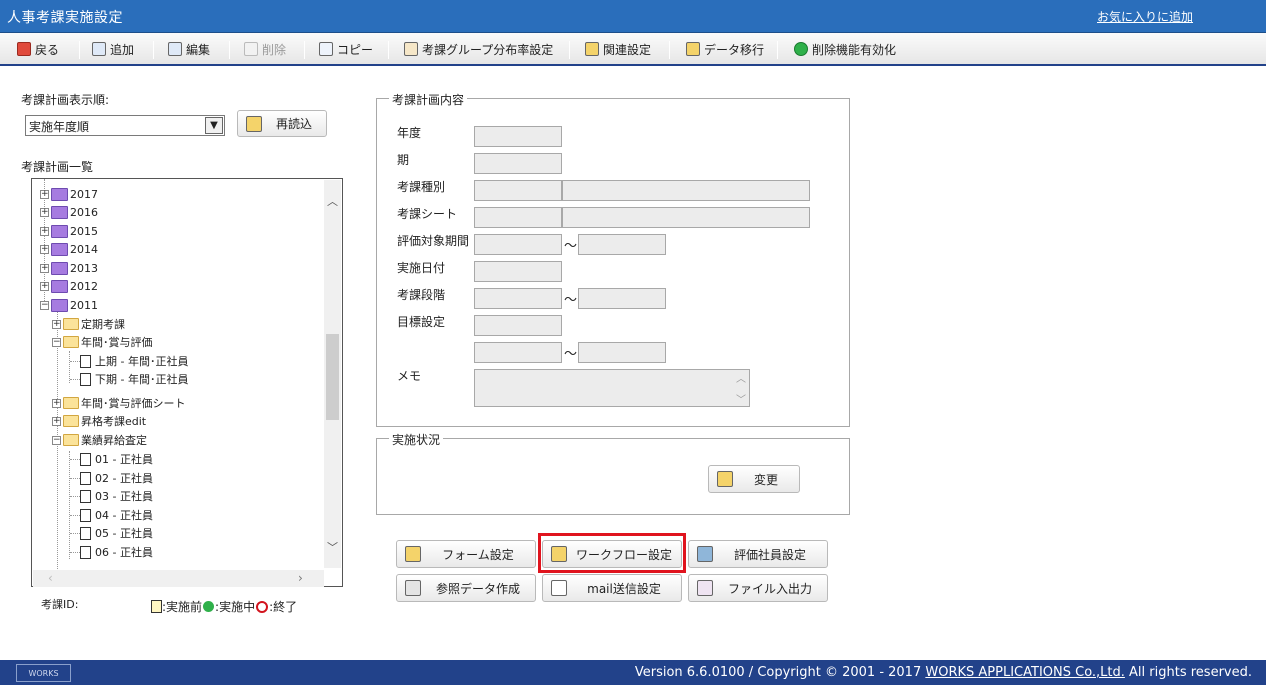 Image resolution: width=1266 pixels, height=685 pixels. Describe the element at coordinates (518, 244) in the screenshot. I see `period-start-field` at that location.